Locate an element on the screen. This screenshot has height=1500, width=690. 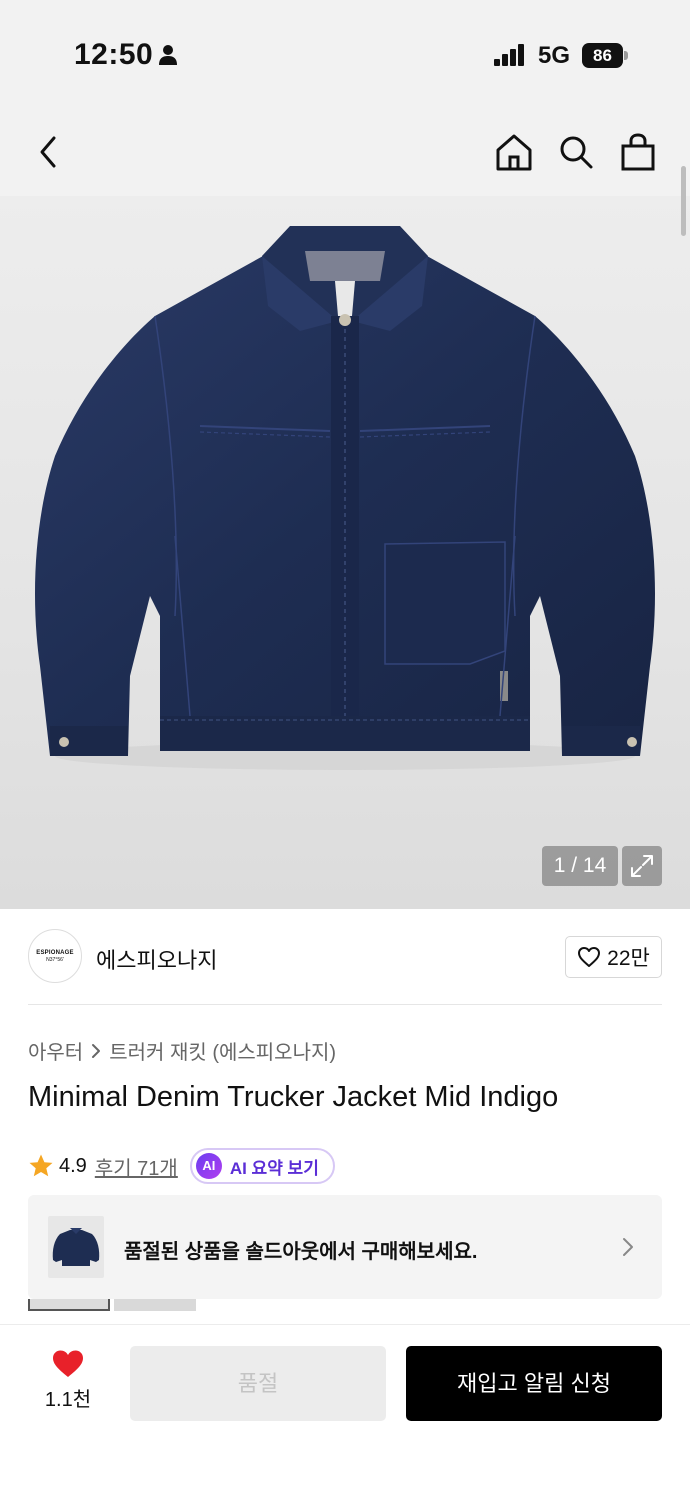
review-link: 후기 71개 is located at coordinates (136, 1166).